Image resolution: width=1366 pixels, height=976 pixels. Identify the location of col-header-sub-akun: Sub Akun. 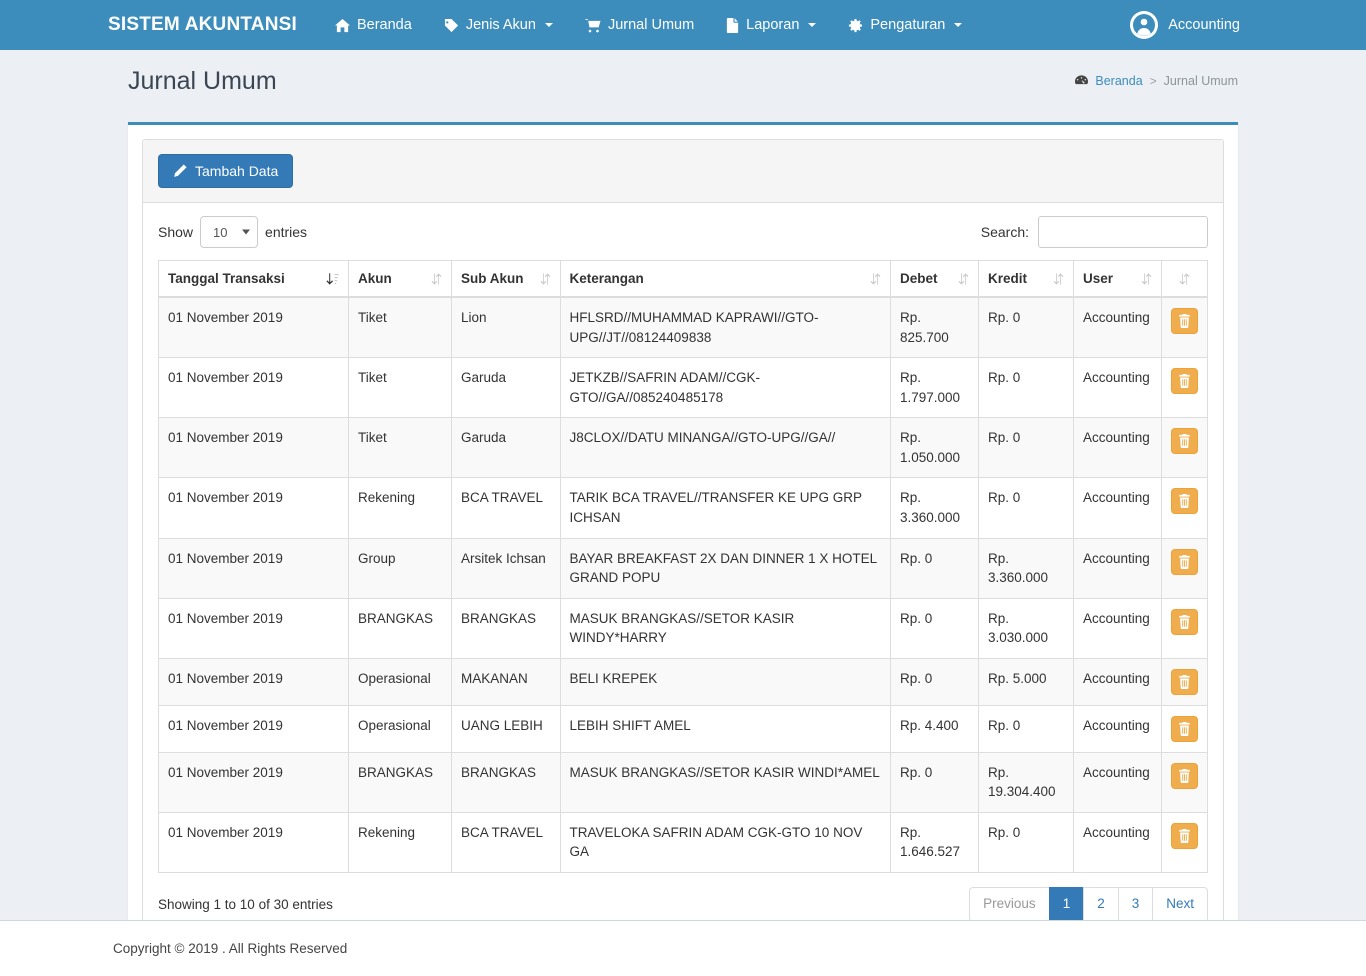
(506, 279).